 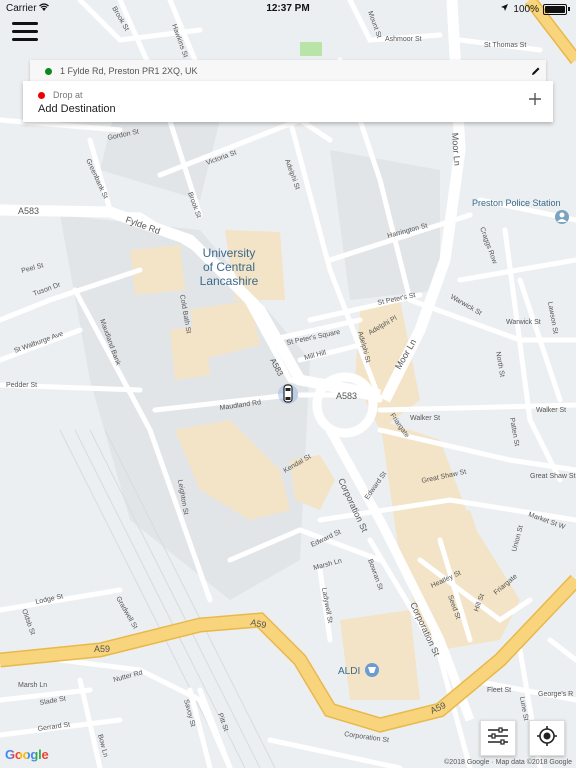 I want to click on car-marker-icon, so click(x=288, y=394).